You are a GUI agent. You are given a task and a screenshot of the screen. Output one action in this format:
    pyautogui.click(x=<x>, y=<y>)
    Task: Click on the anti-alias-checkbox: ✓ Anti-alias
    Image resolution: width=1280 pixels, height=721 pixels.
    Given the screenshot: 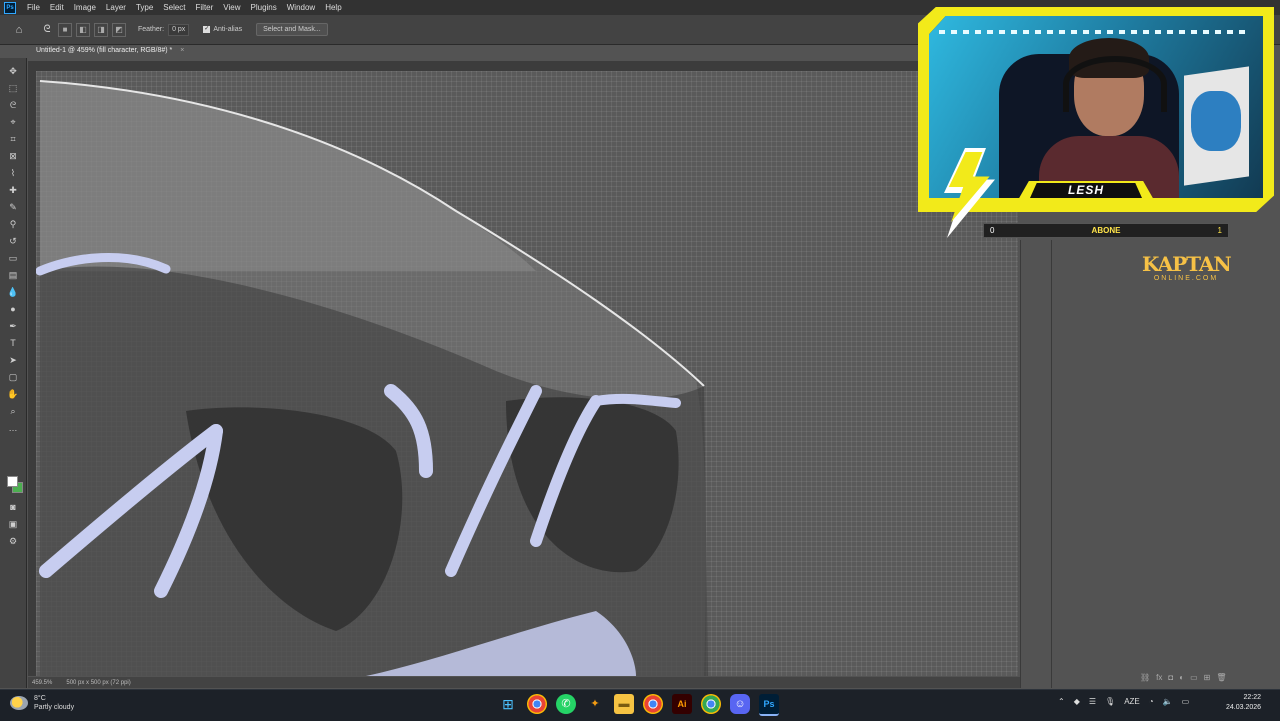 What is the action you would take?
    pyautogui.click(x=222, y=29)
    